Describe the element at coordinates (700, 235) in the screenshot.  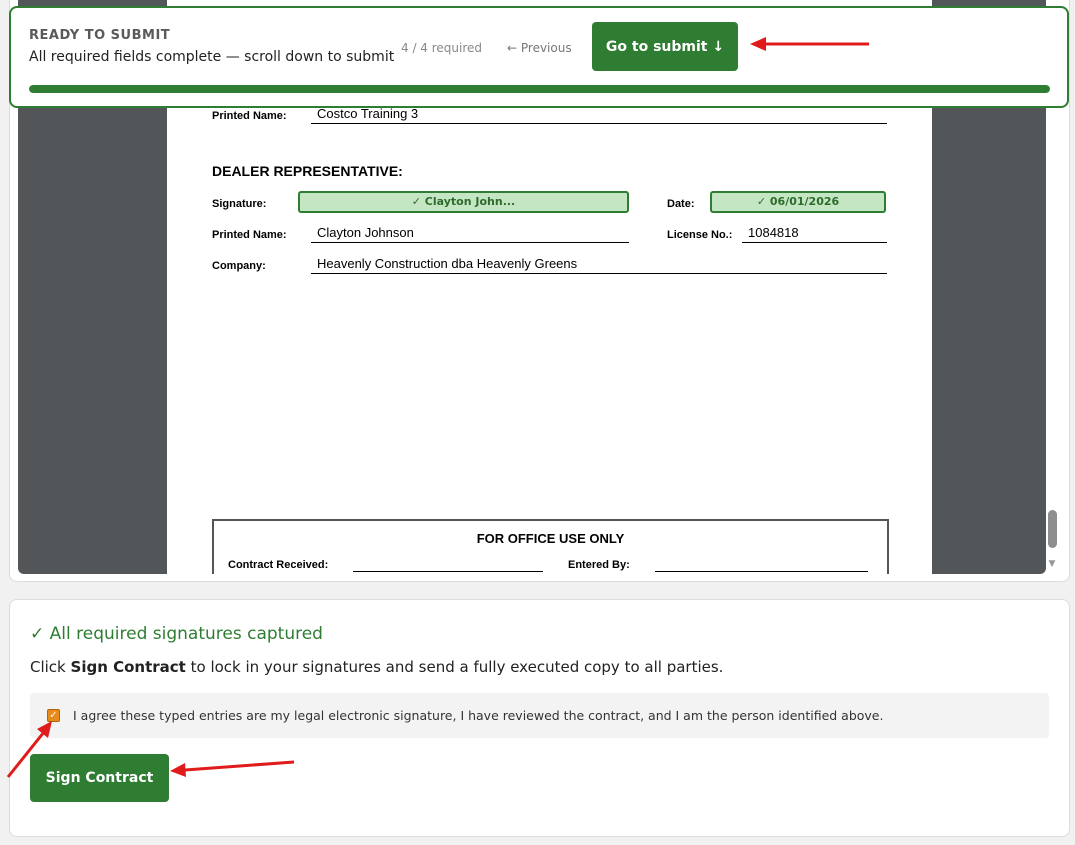
I see `license-label: License No.:` at that location.